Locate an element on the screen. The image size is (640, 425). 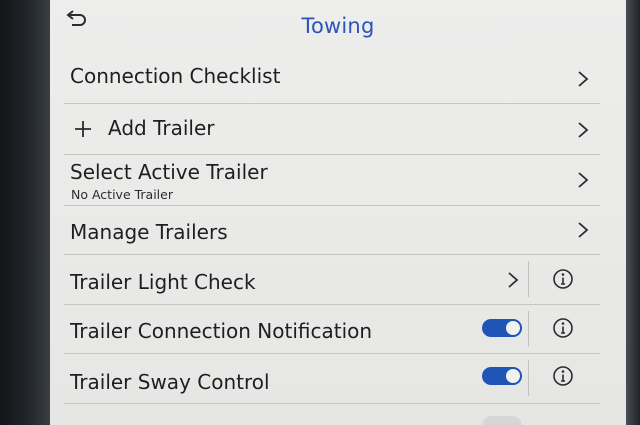
screen-bezel-left is located at coordinates (25, 212).